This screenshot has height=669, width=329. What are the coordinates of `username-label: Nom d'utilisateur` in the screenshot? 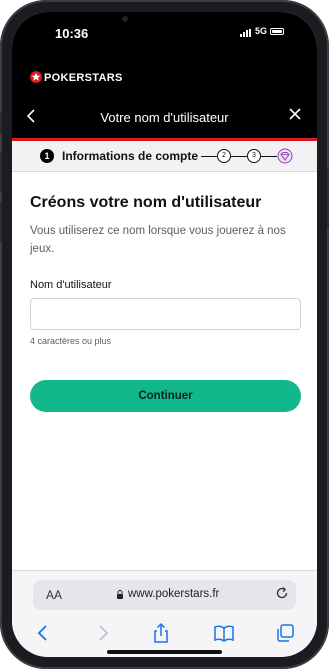 It's located at (71, 285).